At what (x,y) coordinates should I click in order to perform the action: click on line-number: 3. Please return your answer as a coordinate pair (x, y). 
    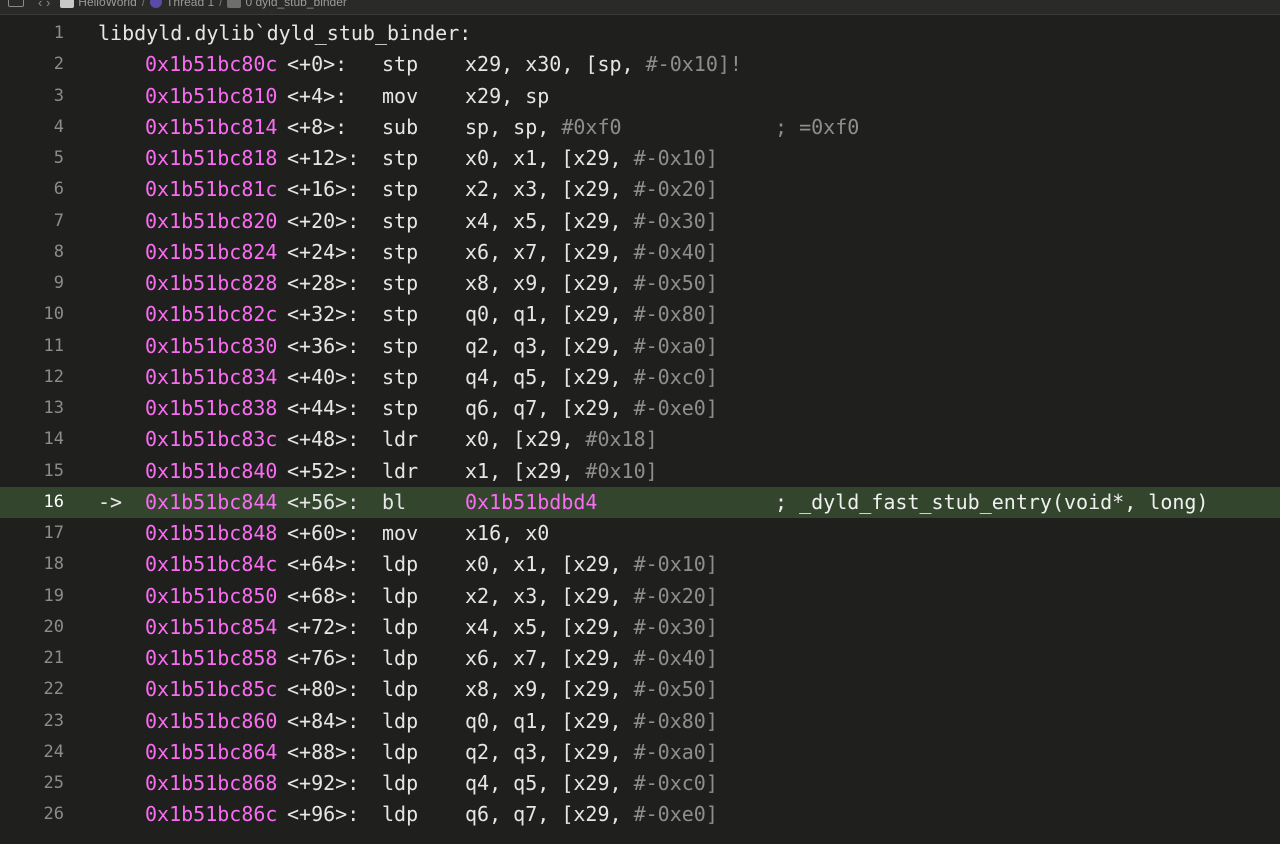
    Looking at the image, I should click on (32, 96).